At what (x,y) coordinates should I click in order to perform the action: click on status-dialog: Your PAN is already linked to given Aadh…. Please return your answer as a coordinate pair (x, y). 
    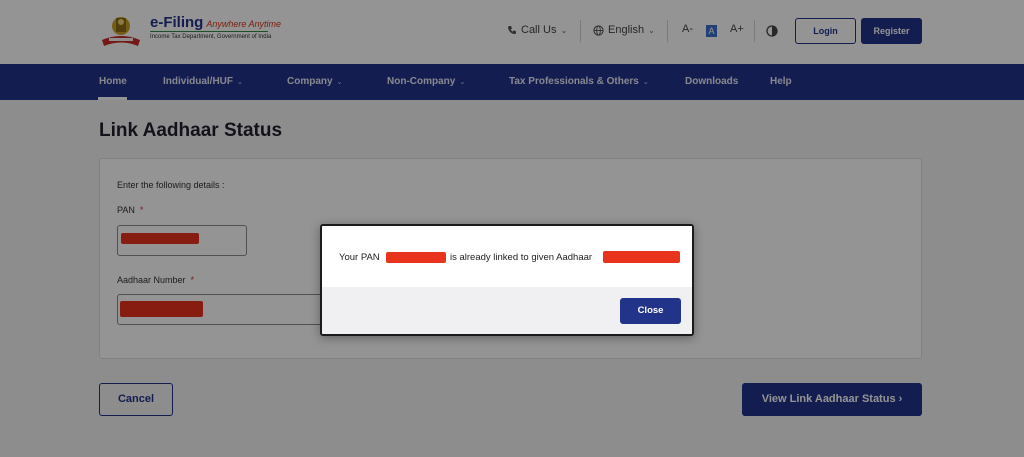
    Looking at the image, I should click on (507, 280).